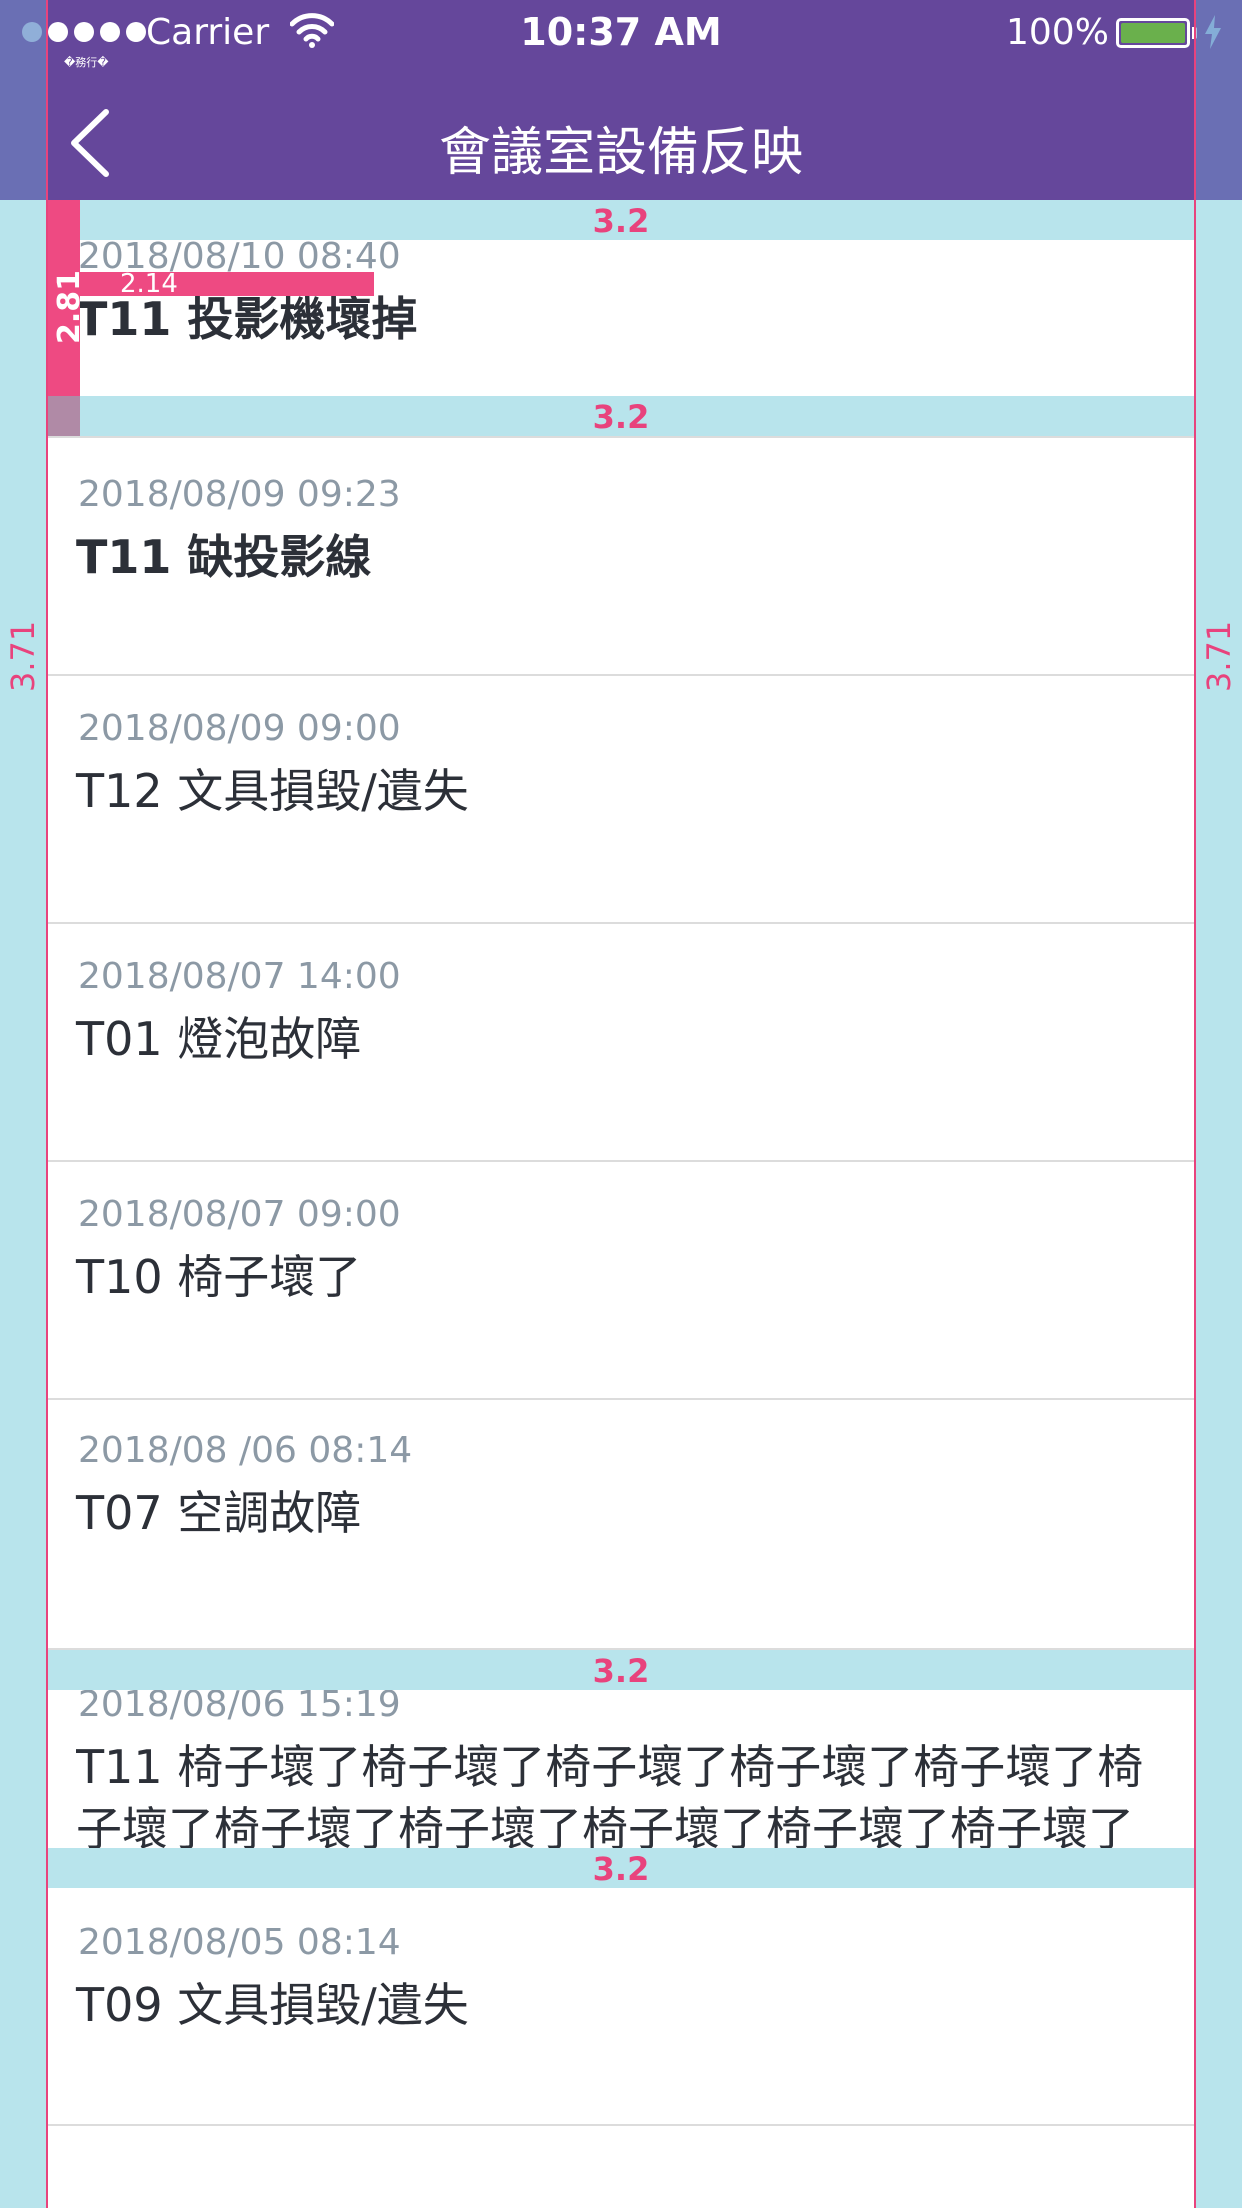 The image size is (1242, 2208). I want to click on status-bar: Carrier 10:37 AM 100% �務行�, so click(621, 34).